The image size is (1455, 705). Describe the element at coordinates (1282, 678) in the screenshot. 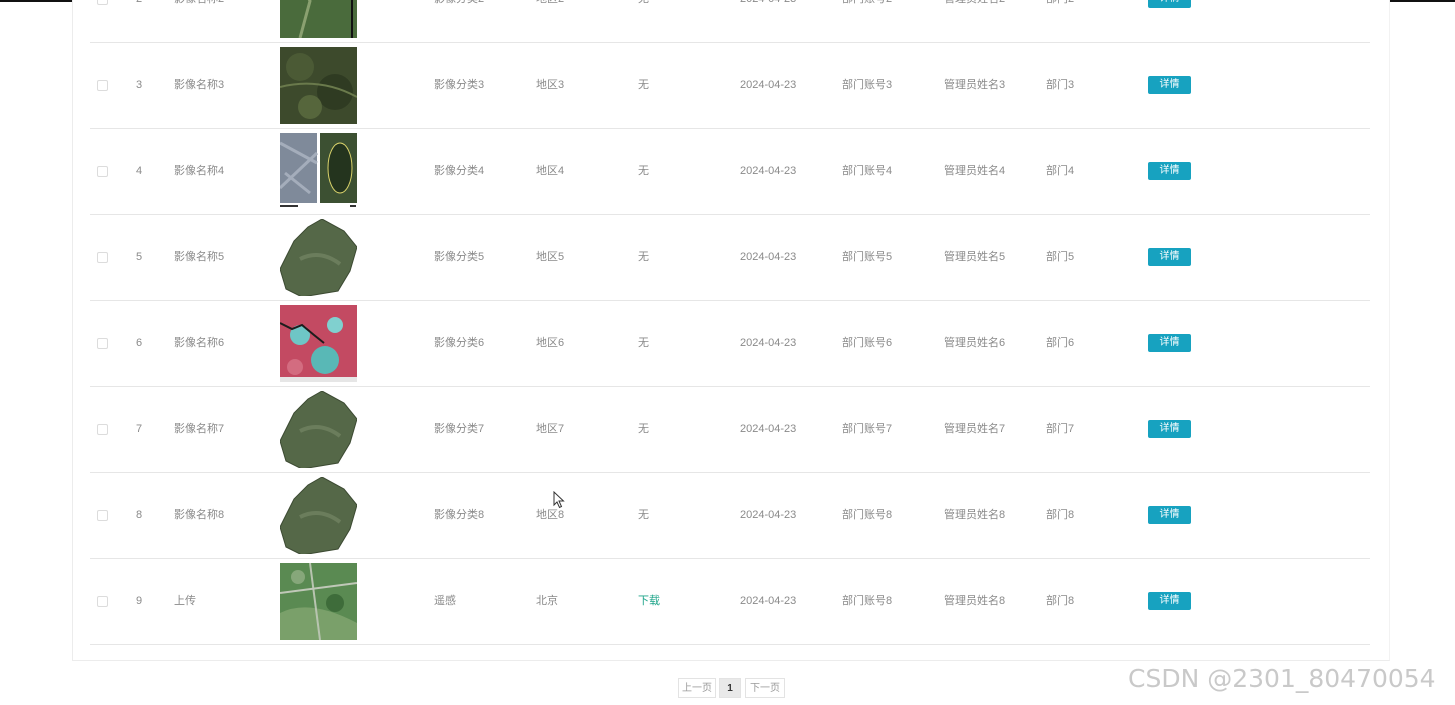

I see `watermark: CSDN @2301_80470054` at that location.